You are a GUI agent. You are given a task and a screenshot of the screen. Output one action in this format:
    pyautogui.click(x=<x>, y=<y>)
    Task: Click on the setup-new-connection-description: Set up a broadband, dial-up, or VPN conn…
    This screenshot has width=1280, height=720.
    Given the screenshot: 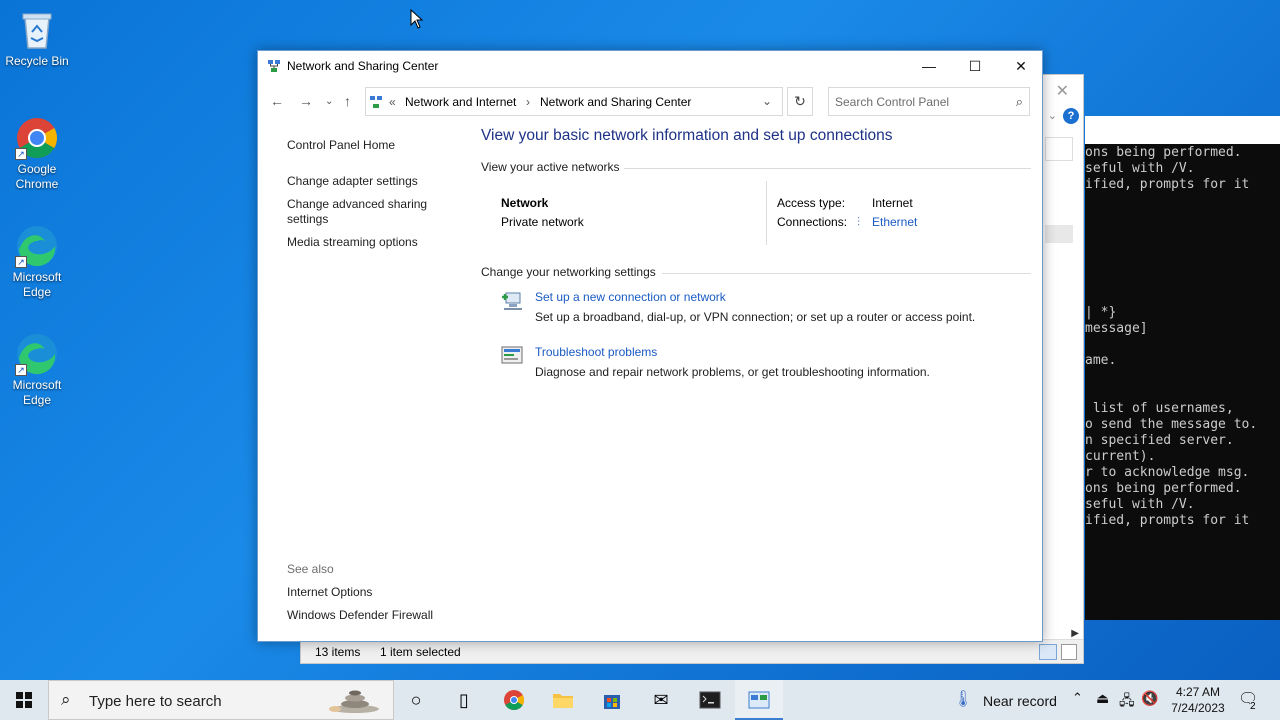 What is the action you would take?
    pyautogui.click(x=755, y=317)
    